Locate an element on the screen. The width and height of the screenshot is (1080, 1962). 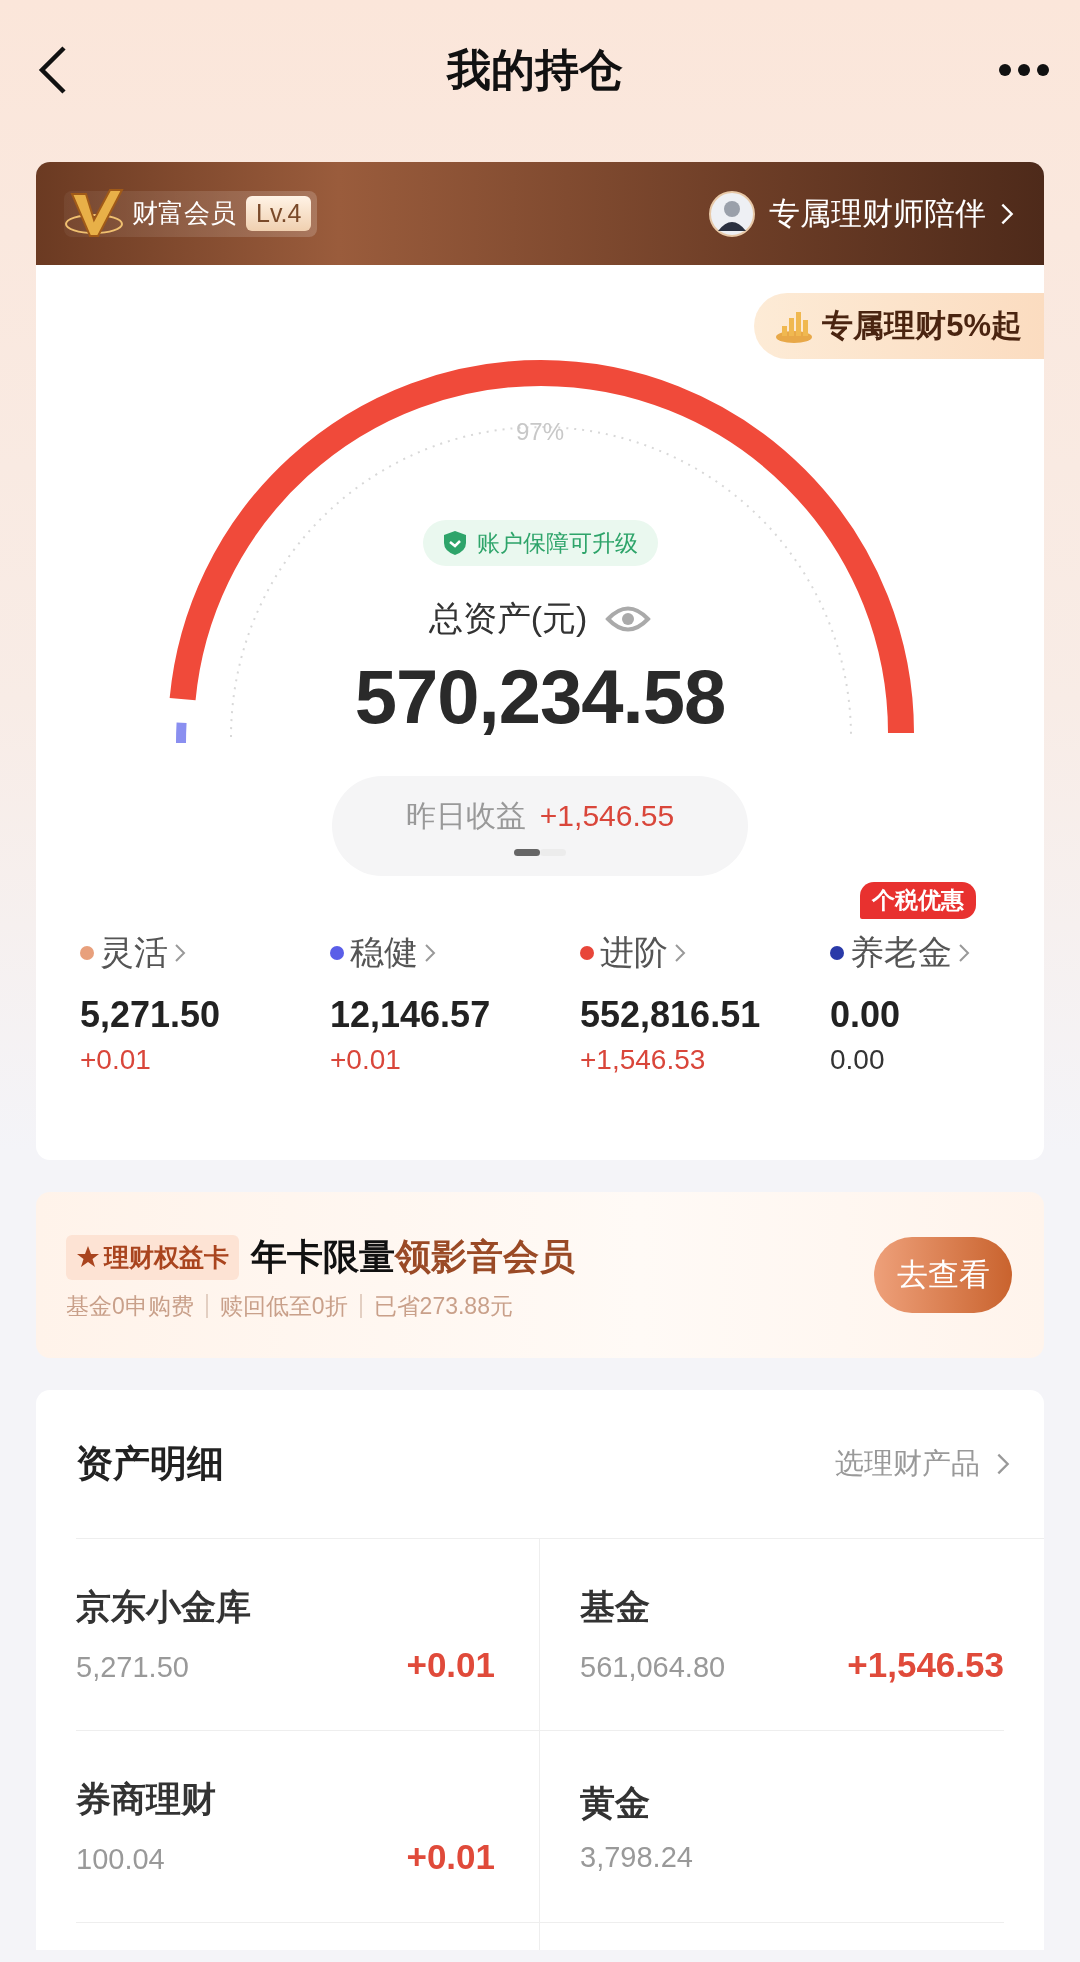
category-amount: 0.00 is located at coordinates (866, 1015).